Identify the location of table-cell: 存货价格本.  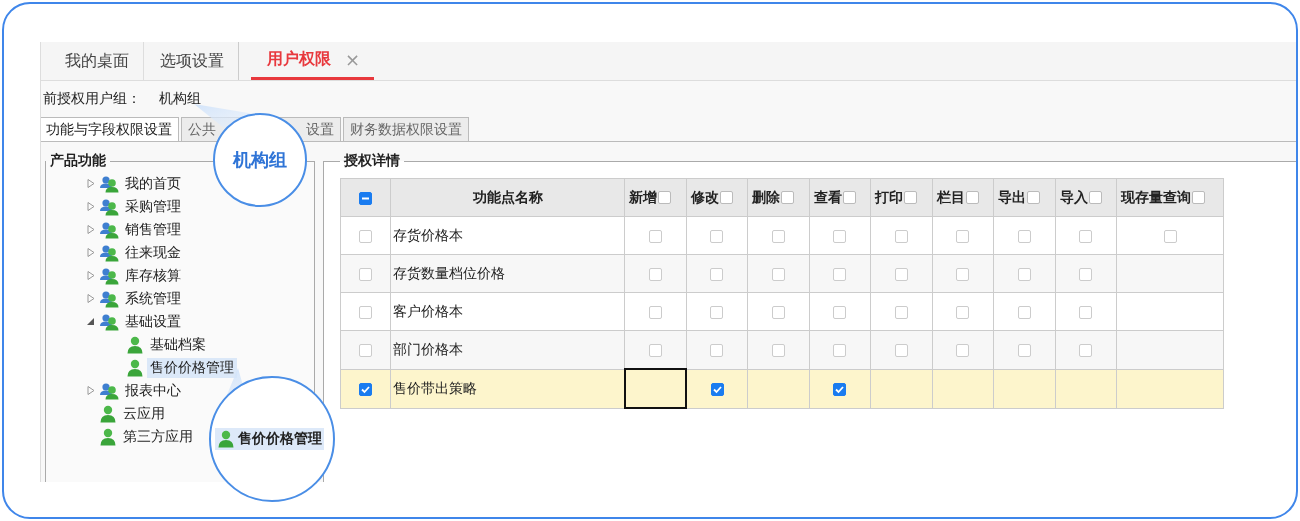
(507, 235).